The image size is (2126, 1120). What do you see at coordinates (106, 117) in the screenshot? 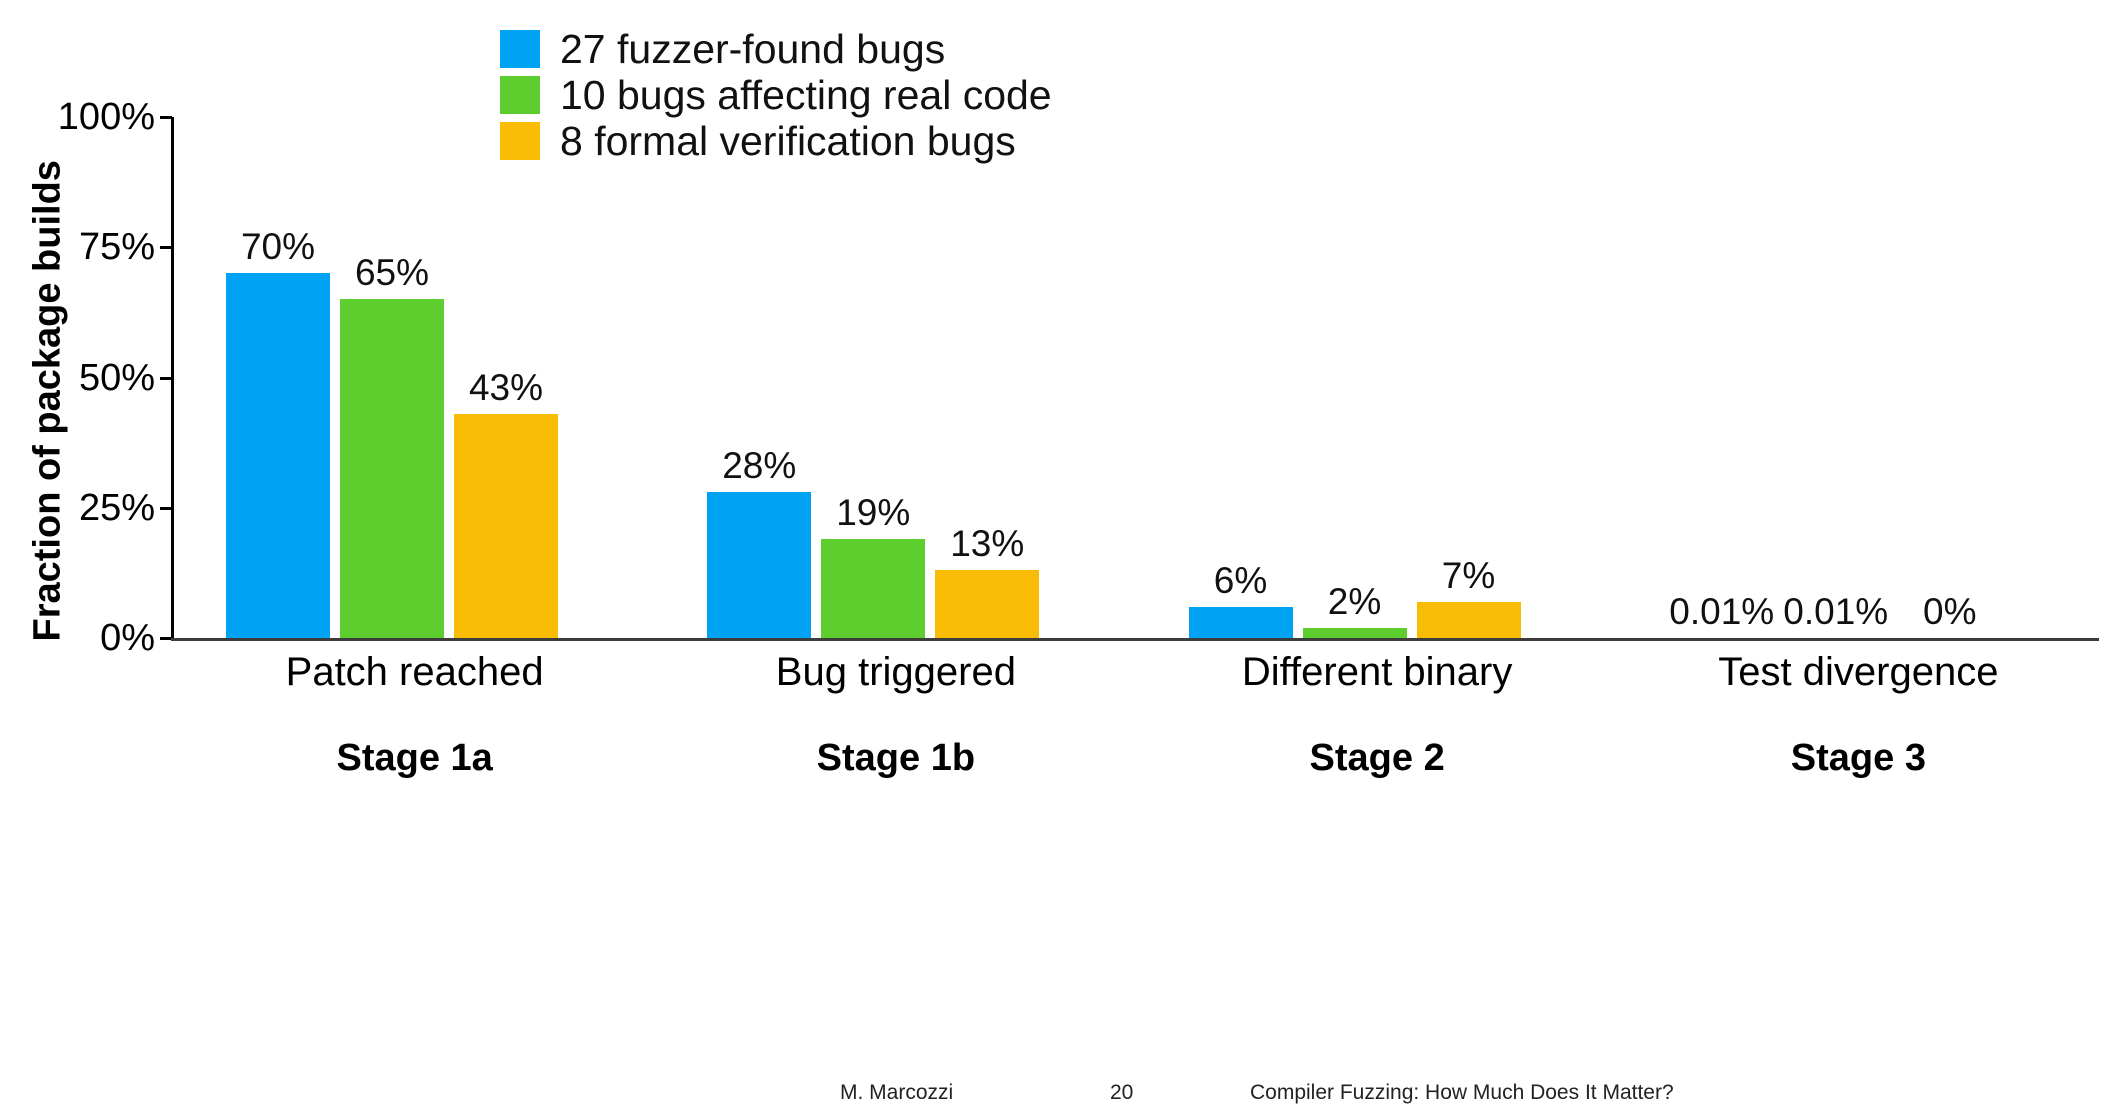
I see `y-axis-tick-label: 100%` at bounding box center [106, 117].